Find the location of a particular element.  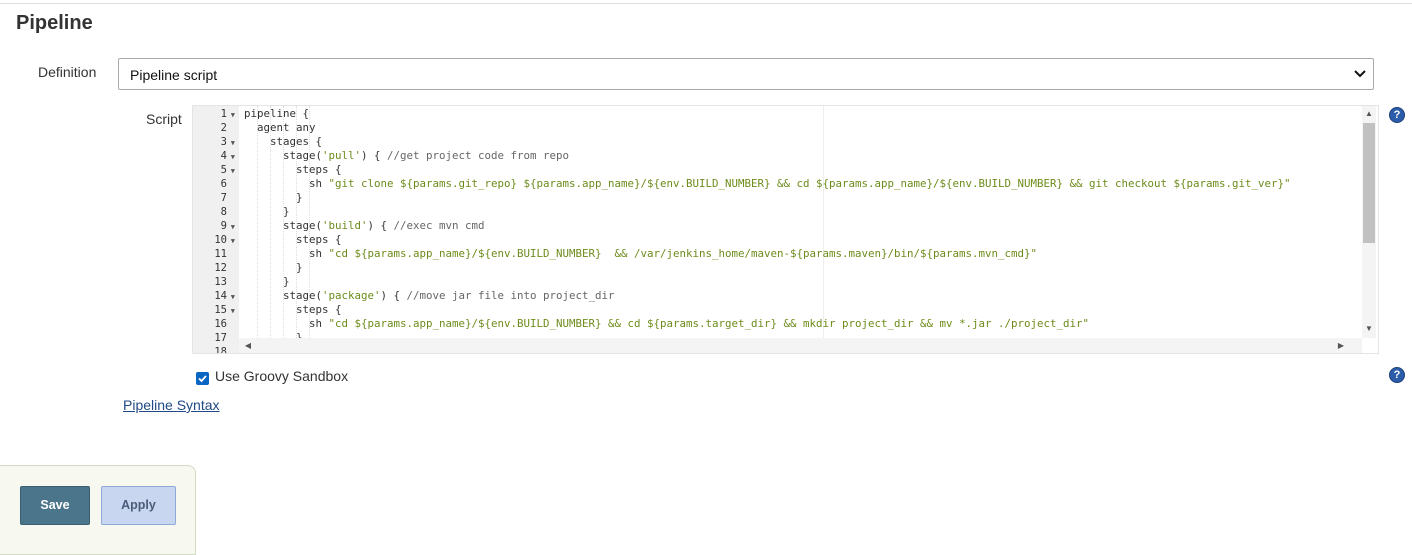

line-number-text: 16 is located at coordinates (220, 324).